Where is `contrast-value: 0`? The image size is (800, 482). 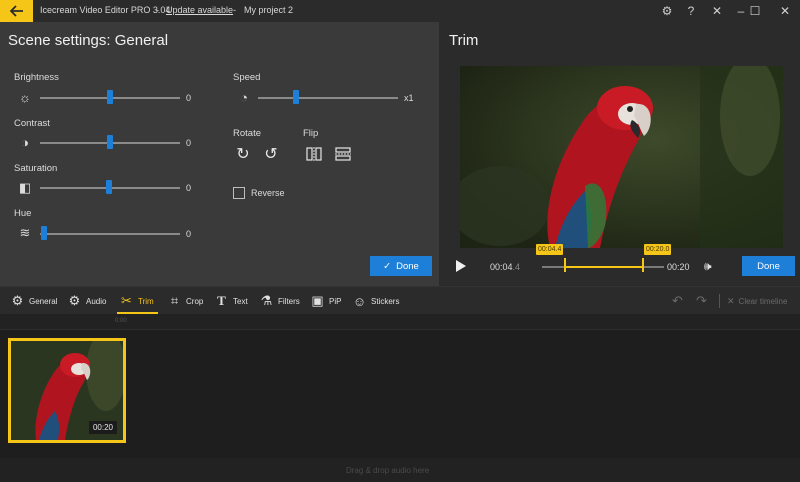
contrast-value: 0 is located at coordinates (189, 143).